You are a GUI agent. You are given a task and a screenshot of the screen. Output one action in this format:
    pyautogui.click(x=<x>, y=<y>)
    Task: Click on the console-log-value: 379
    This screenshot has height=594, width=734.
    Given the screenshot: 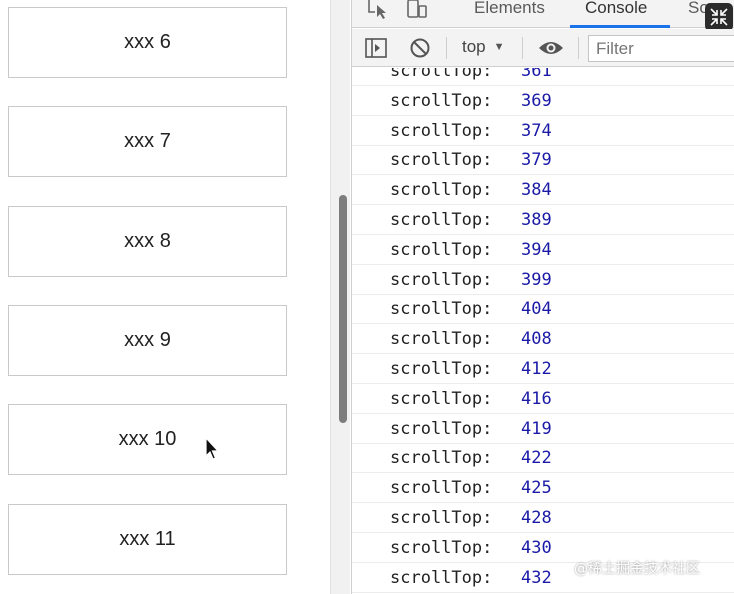 What is the action you would take?
    pyautogui.click(x=536, y=160)
    